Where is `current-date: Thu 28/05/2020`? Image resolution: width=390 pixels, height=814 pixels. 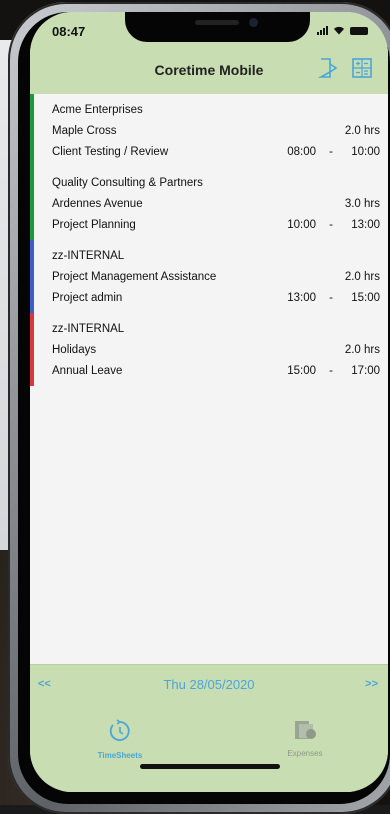 current-date: Thu 28/05/2020 is located at coordinates (209, 684).